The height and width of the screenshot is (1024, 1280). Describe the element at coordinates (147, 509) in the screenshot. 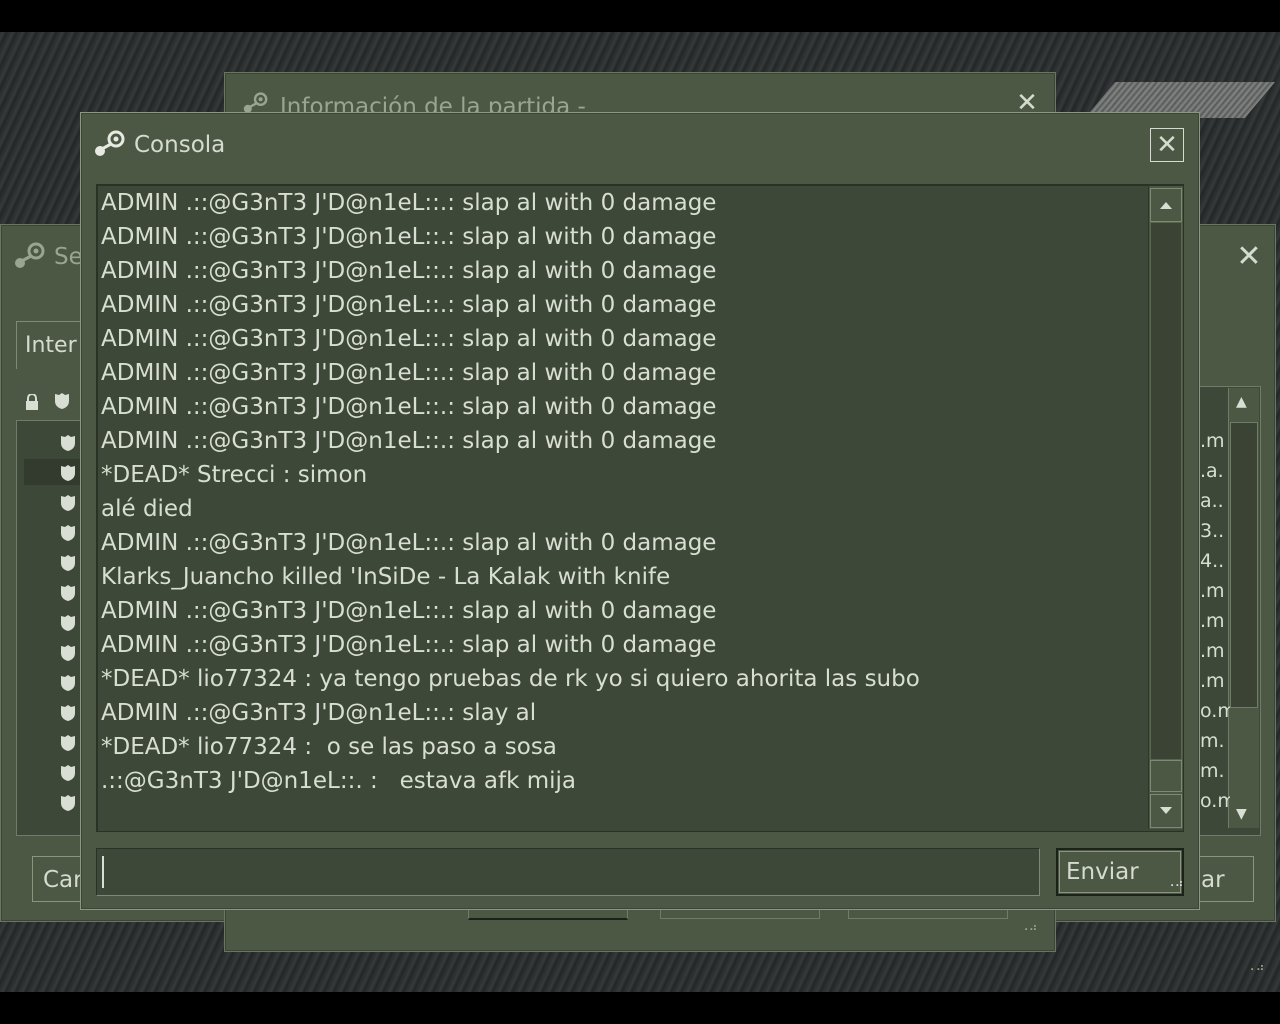

I see `console-line: alé died` at that location.